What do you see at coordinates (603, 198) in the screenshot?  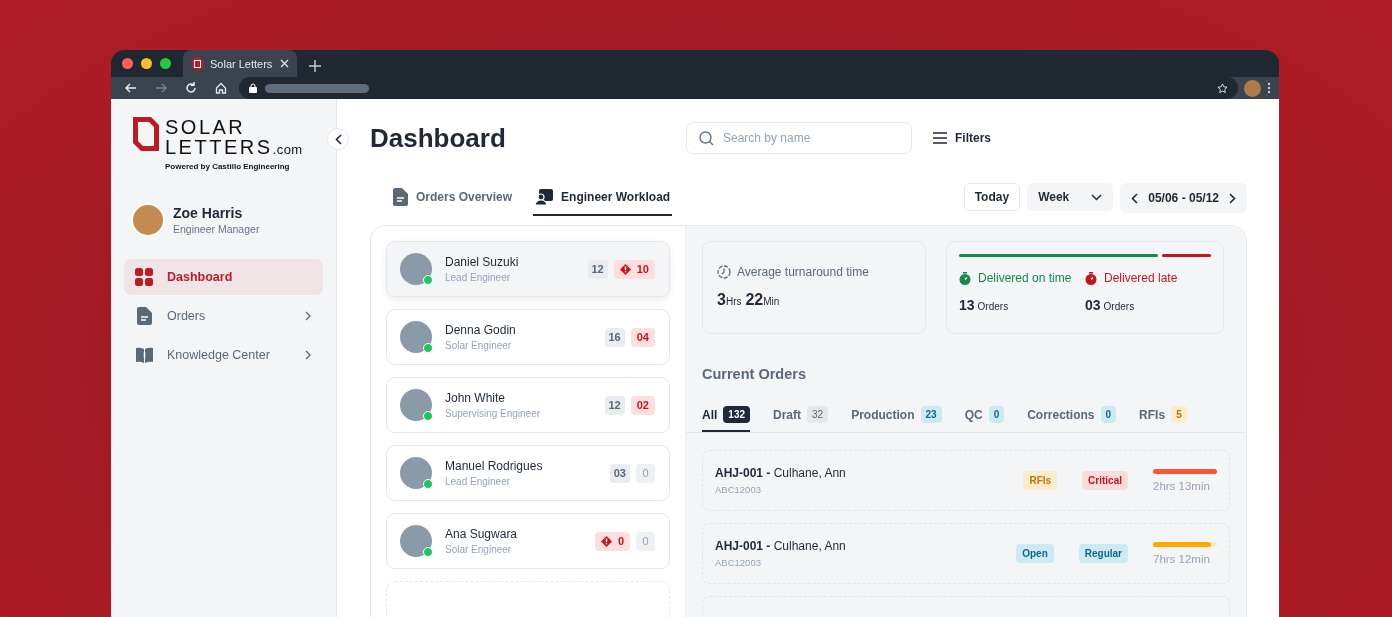 I see `view-tab: Engineer Workload` at bounding box center [603, 198].